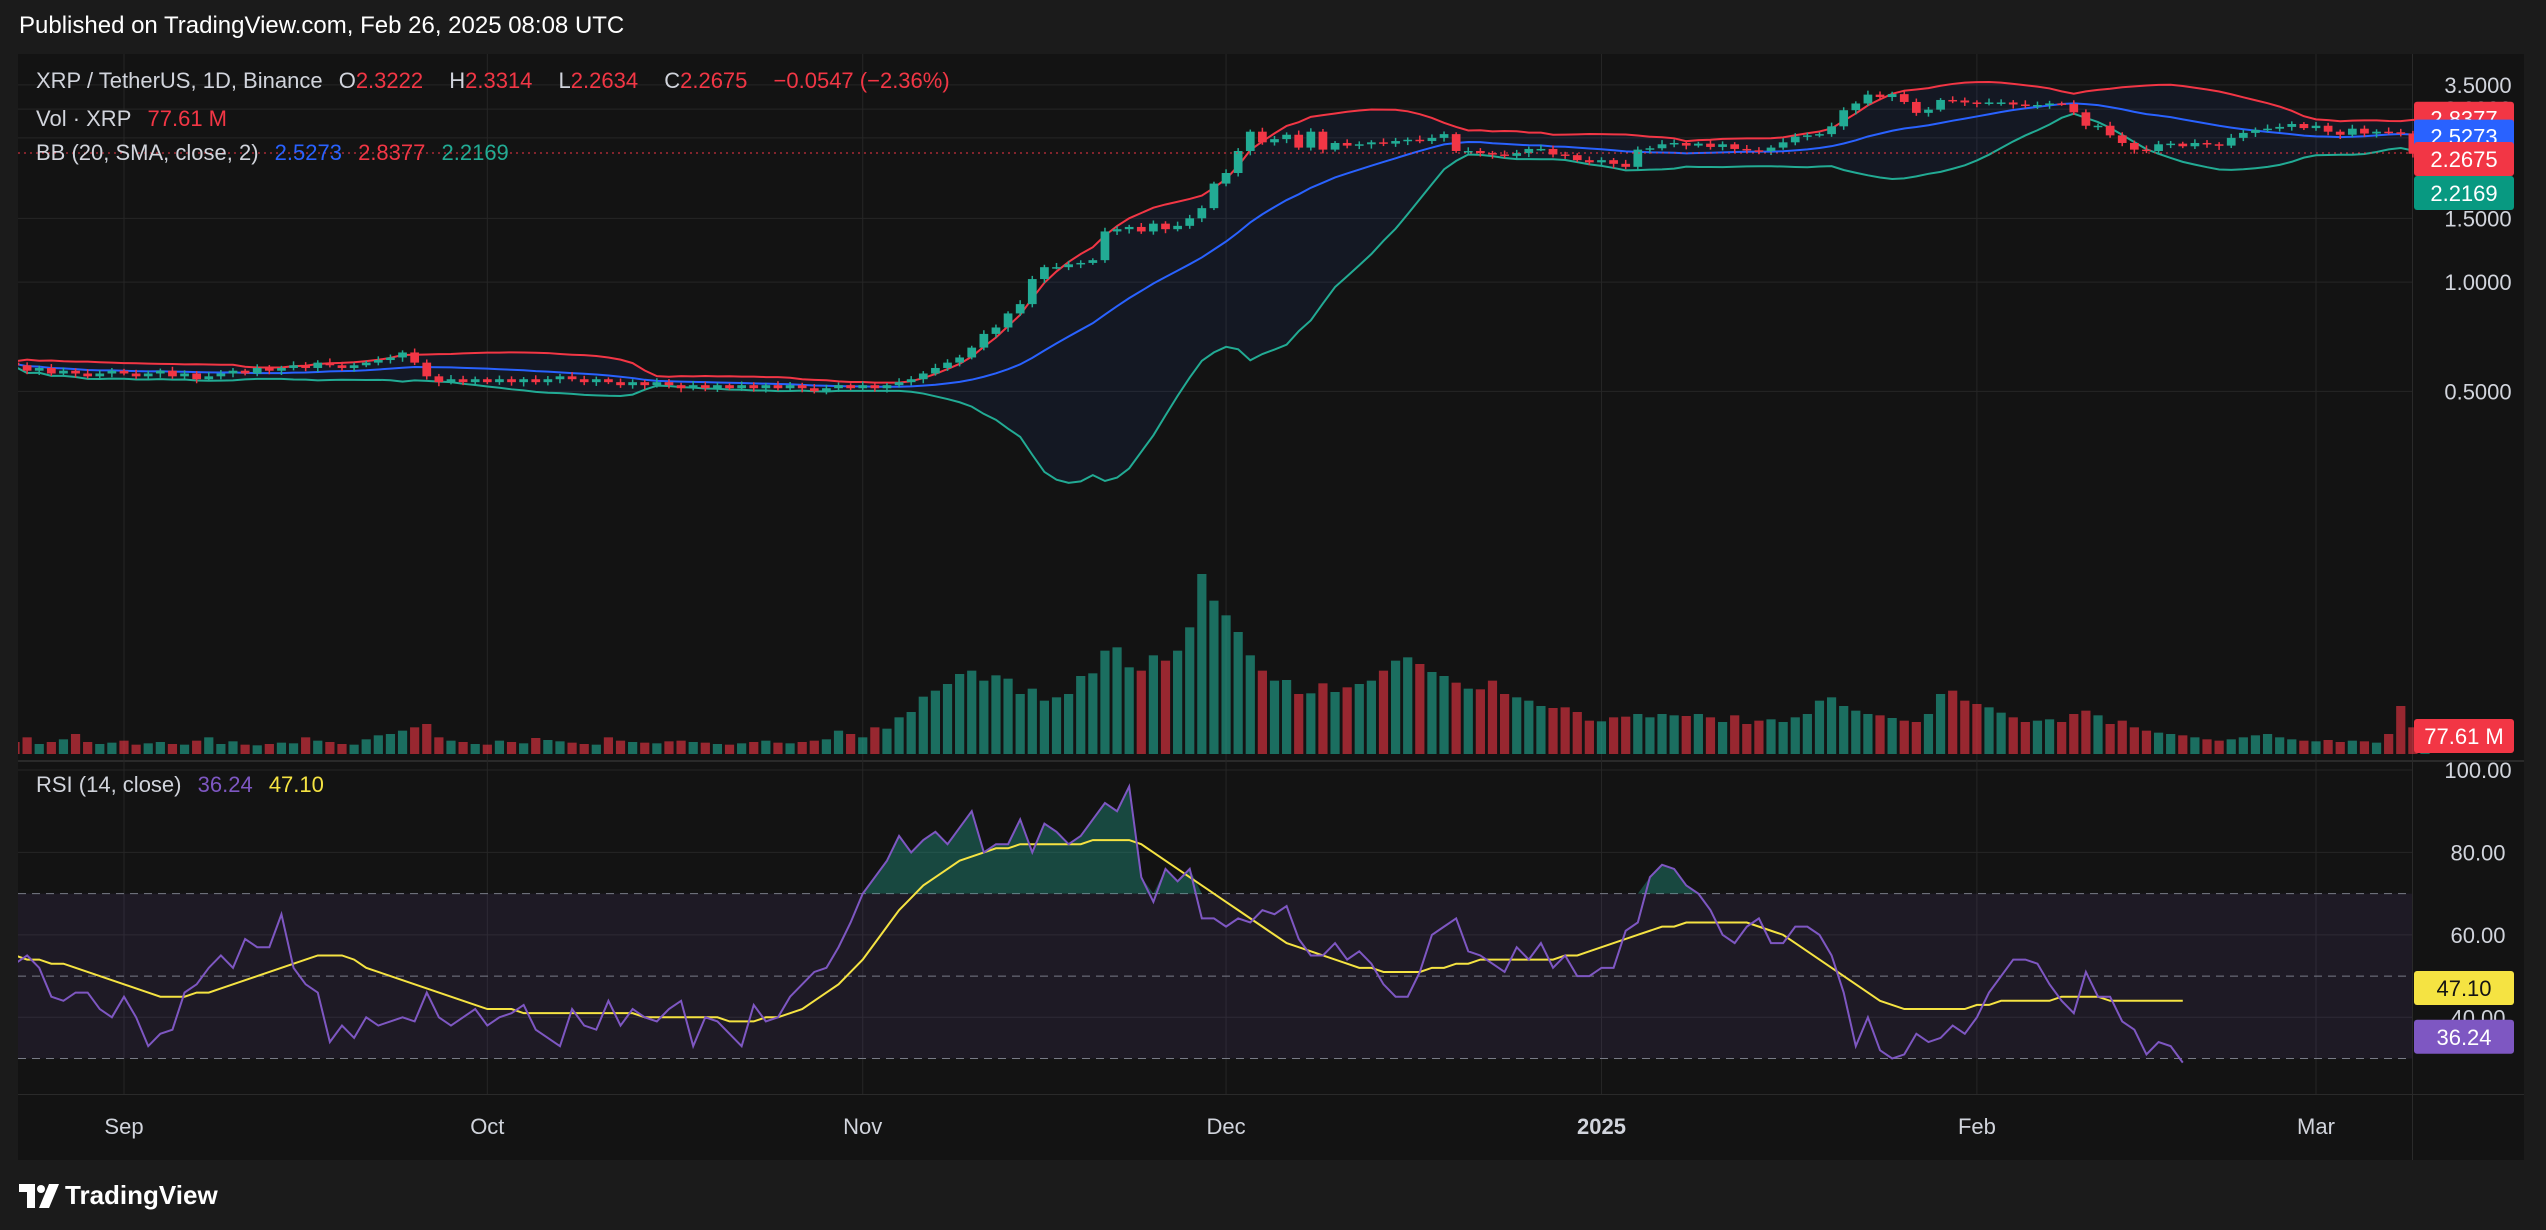  What do you see at coordinates (1271, 1094) in the screenshot?
I see `time-axis-separator` at bounding box center [1271, 1094].